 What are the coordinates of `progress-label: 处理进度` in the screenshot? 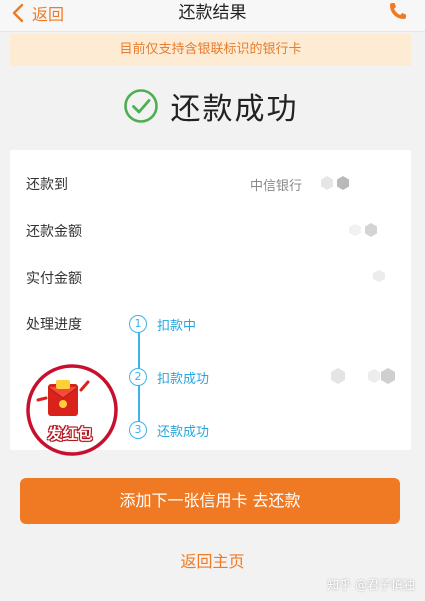 It's located at (54, 325).